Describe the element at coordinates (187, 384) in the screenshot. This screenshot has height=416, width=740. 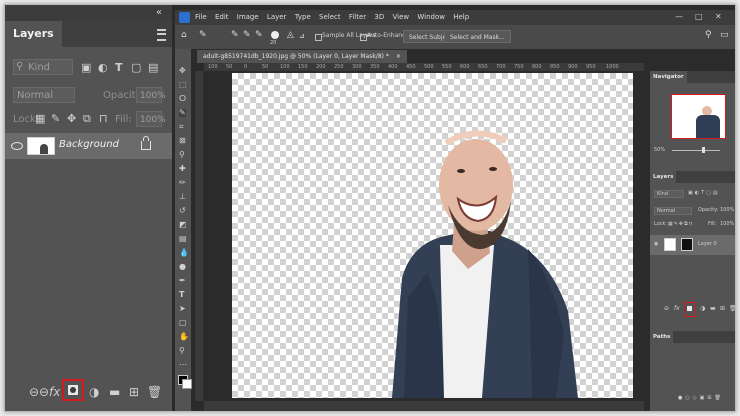
I see `background-color-swatch` at that location.